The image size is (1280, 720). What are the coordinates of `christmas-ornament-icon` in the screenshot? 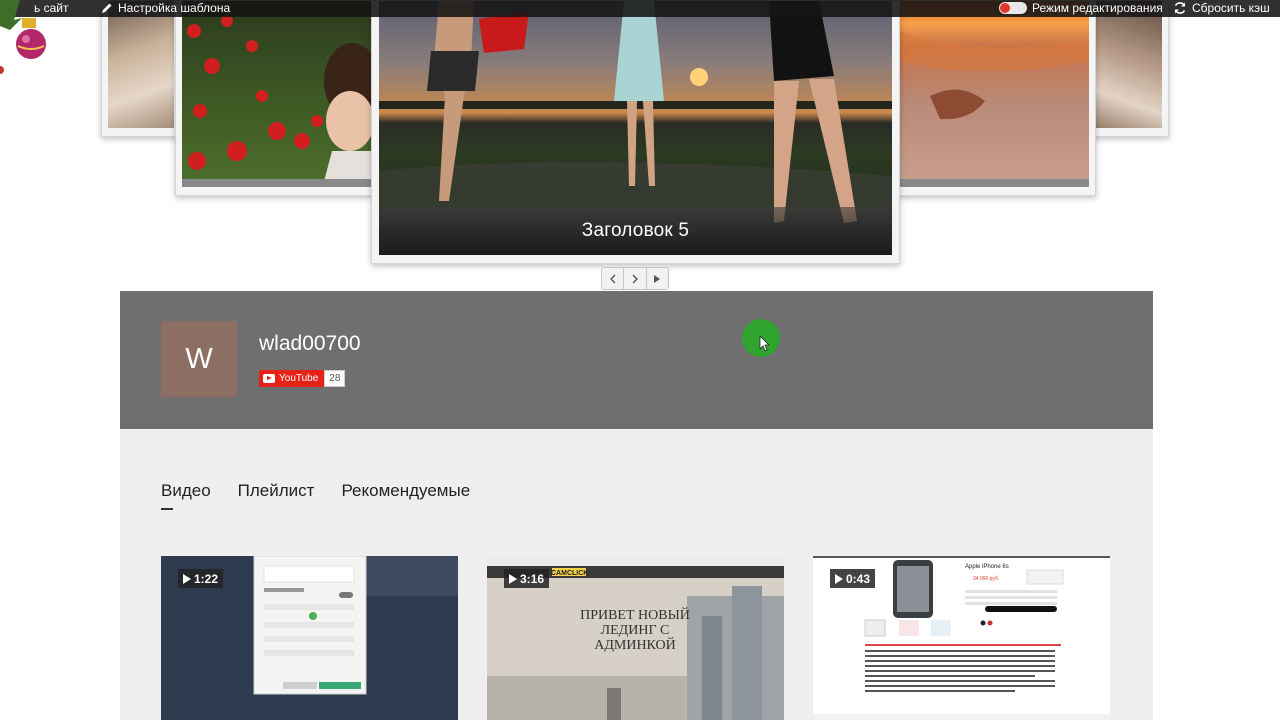 It's located at (23, 37).